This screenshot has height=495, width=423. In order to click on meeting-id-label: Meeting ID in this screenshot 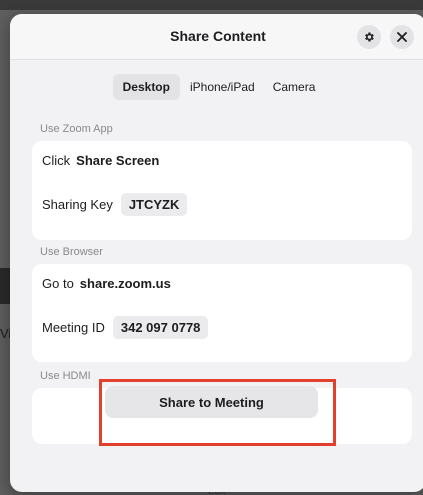, I will do `click(73, 327)`.